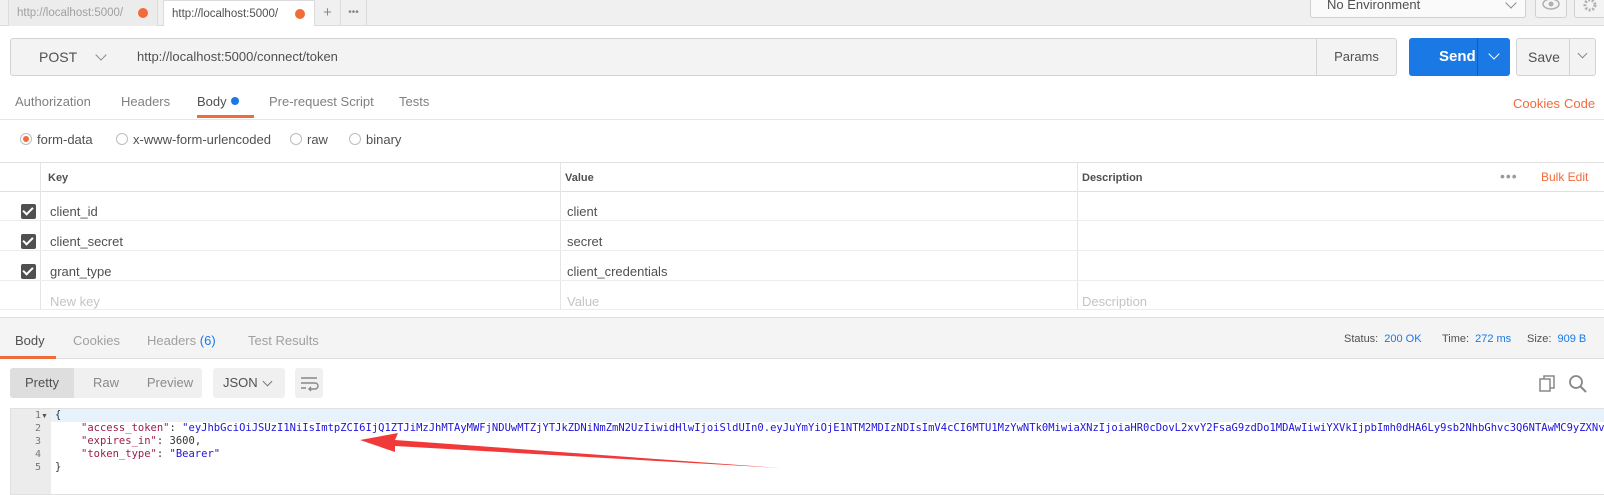 This screenshot has width=1604, height=495. I want to click on radio-urlencoded: x-www-form-urlencoded, so click(193, 139).